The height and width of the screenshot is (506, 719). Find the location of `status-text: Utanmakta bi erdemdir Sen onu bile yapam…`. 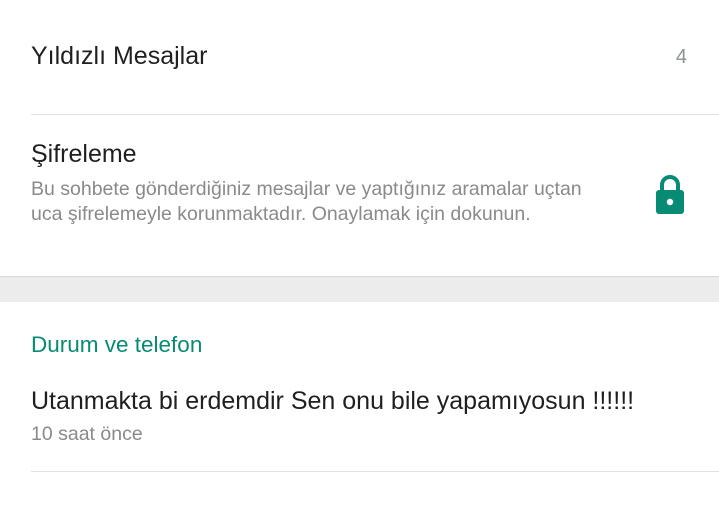

status-text: Utanmakta bi erdemdir Sen onu bile yapam… is located at coordinates (333, 401).